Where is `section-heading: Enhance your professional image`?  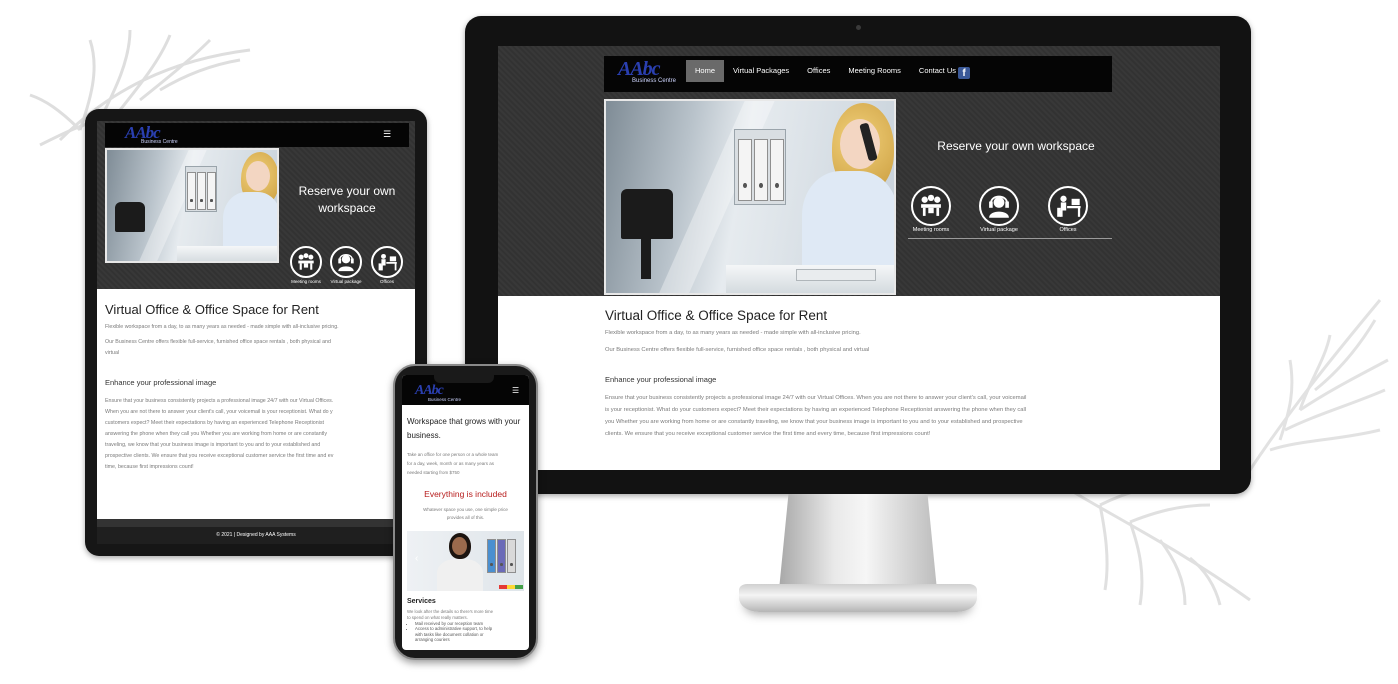
section-heading: Enhance your professional image is located at coordinates (661, 379).